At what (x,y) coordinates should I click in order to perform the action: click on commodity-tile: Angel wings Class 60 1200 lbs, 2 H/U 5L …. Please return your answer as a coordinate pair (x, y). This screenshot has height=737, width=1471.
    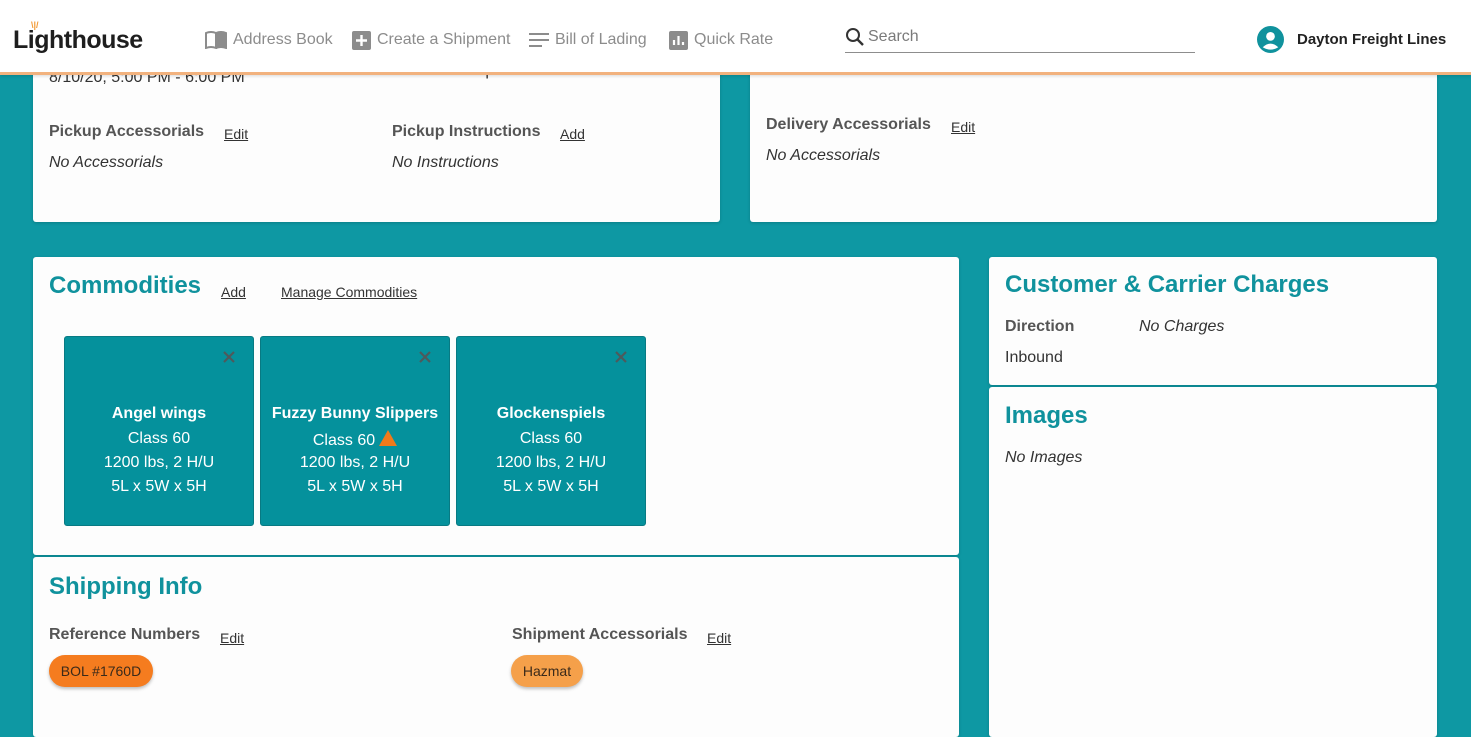
    Looking at the image, I should click on (159, 431).